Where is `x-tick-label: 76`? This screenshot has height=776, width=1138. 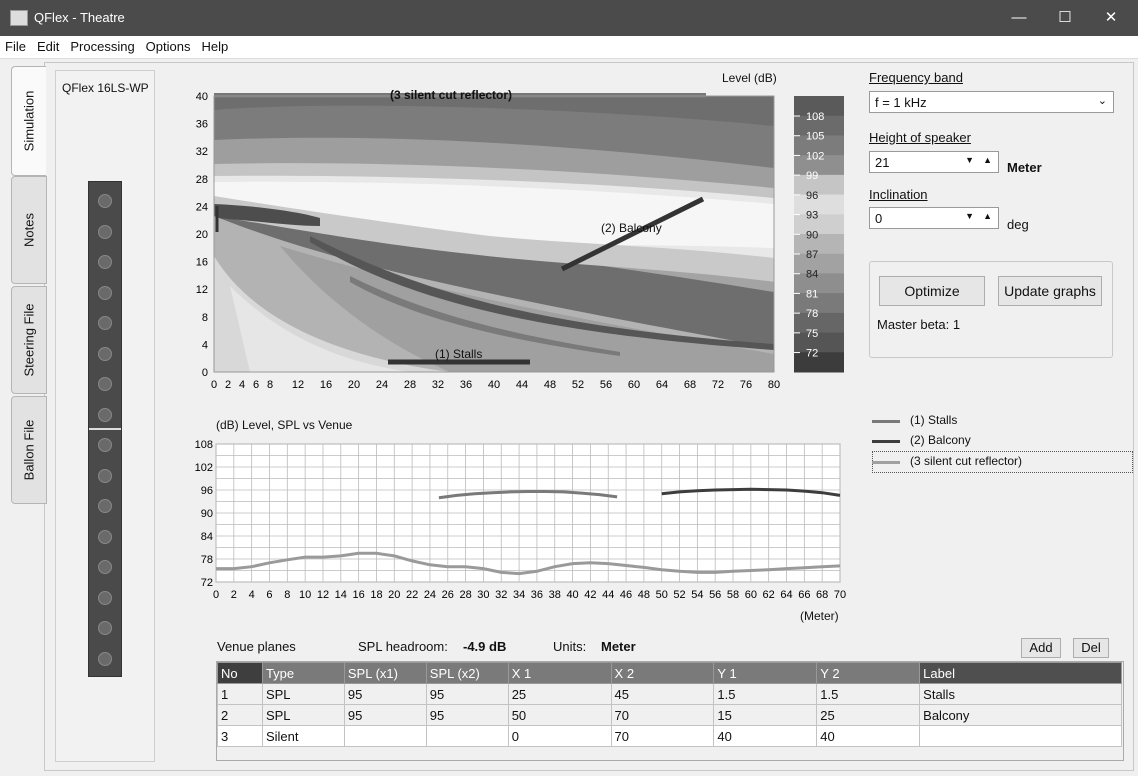 x-tick-label: 76 is located at coordinates (746, 385).